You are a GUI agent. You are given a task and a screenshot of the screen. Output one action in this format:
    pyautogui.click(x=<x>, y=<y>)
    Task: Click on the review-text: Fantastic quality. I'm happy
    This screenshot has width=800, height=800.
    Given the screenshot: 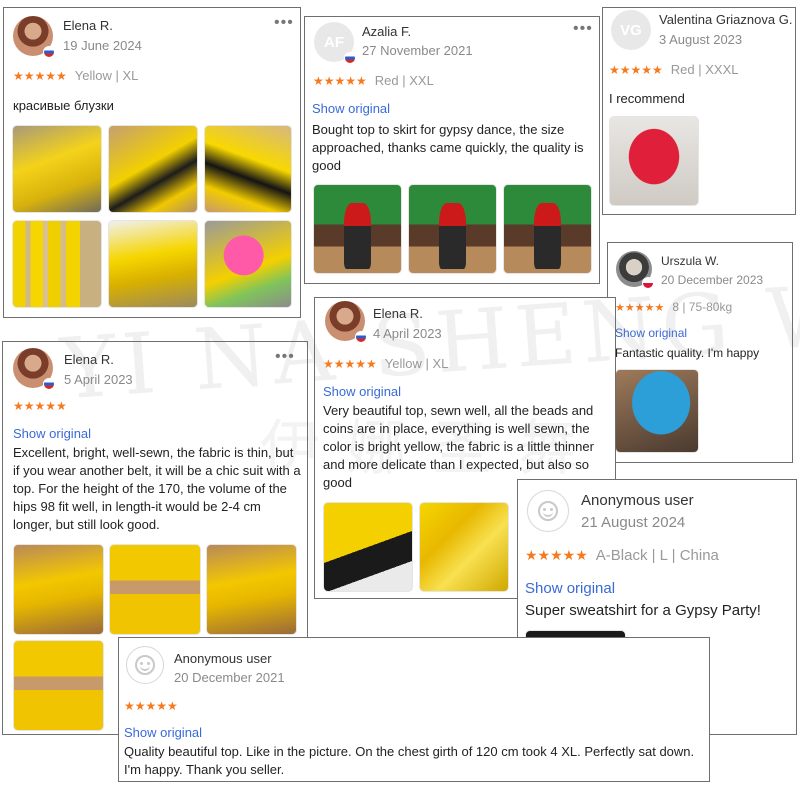 What is the action you would take?
    pyautogui.click(x=687, y=353)
    